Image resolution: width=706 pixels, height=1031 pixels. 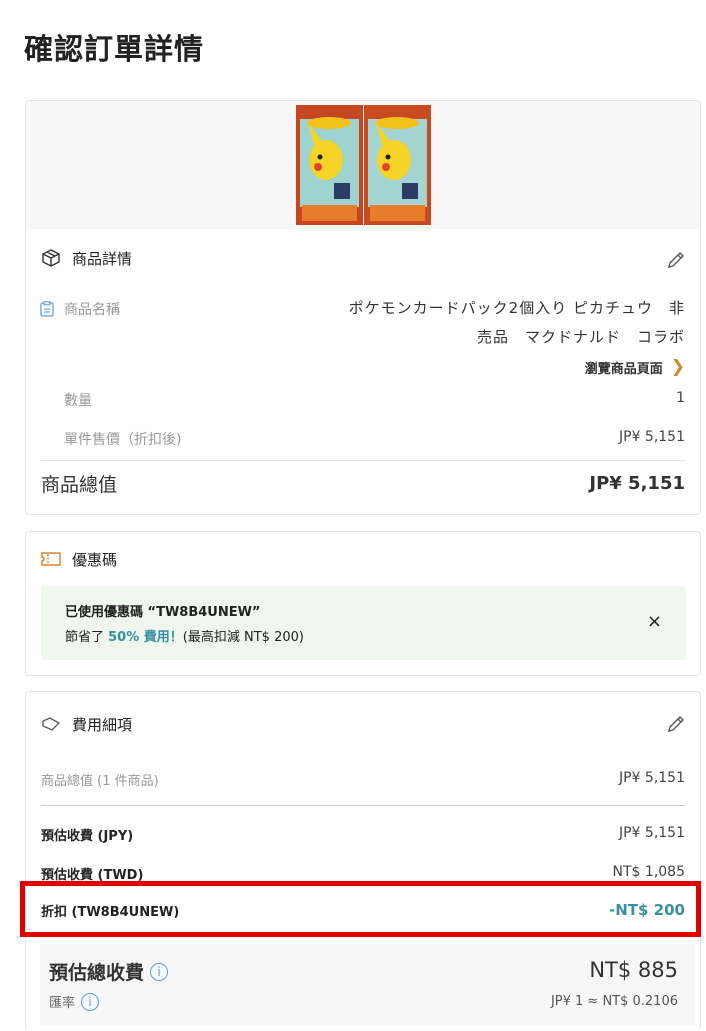 What do you see at coordinates (374, 400) in the screenshot?
I see `quantity-row: 數量 1` at bounding box center [374, 400].